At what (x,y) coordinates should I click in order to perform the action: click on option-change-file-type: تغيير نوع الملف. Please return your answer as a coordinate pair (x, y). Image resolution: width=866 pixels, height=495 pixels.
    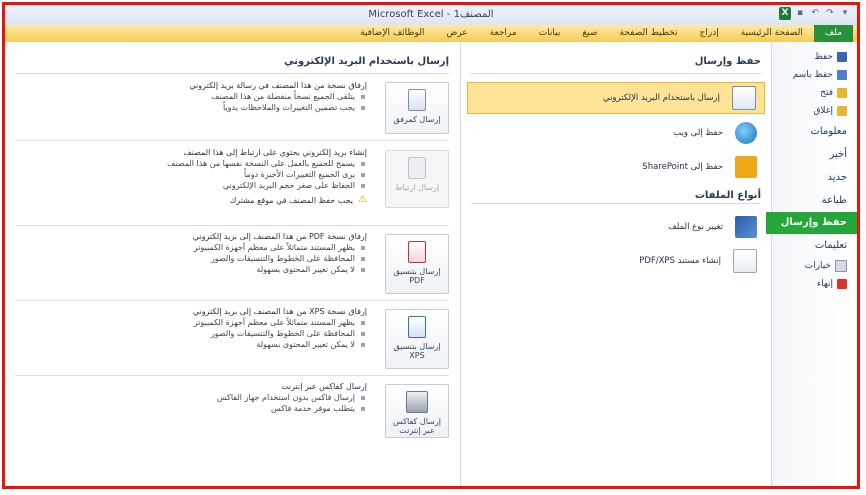
    Looking at the image, I should click on (616, 227).